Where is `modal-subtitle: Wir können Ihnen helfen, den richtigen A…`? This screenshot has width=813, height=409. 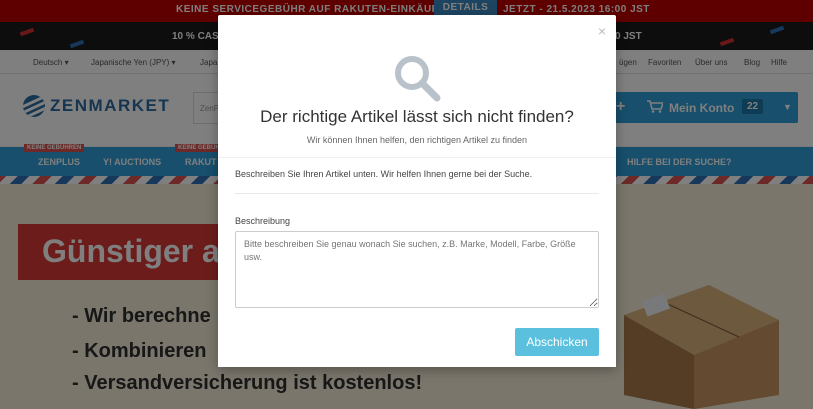
modal-subtitle: Wir können Ihnen helfen, den richtigen A… is located at coordinates (417, 140).